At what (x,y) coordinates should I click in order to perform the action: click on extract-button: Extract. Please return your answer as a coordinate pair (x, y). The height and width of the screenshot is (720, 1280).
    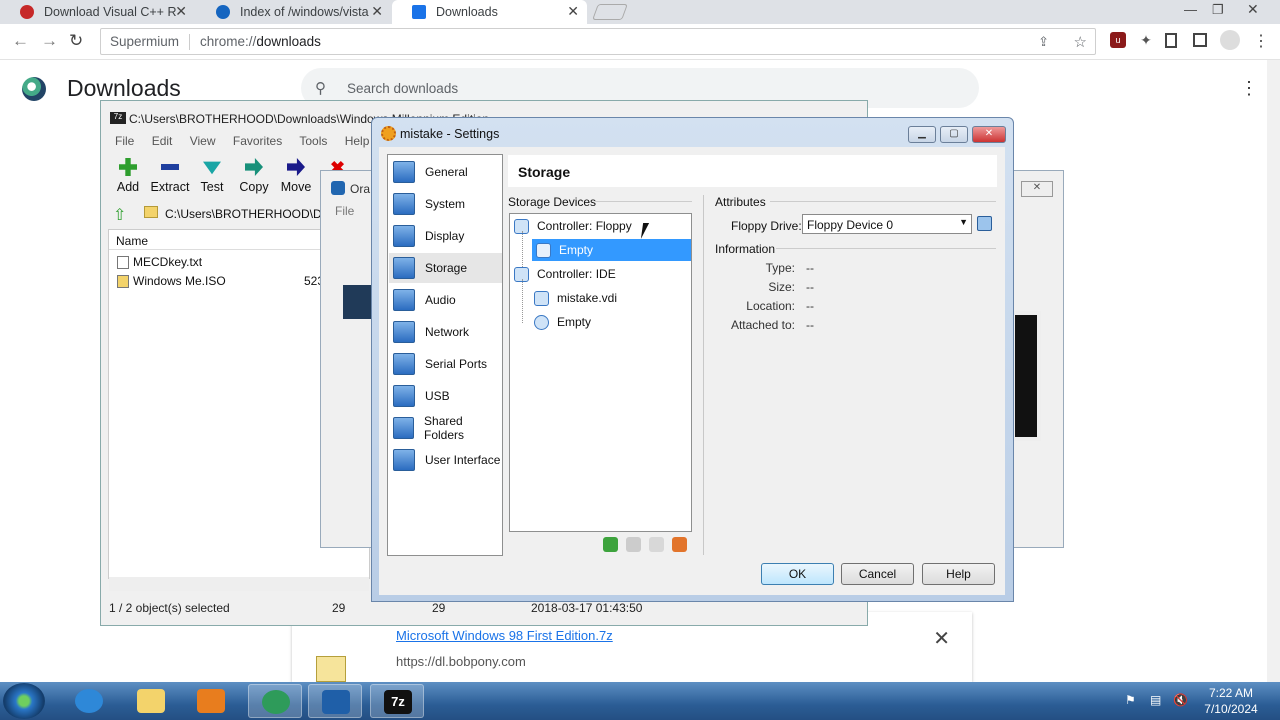
    Looking at the image, I should click on (170, 176).